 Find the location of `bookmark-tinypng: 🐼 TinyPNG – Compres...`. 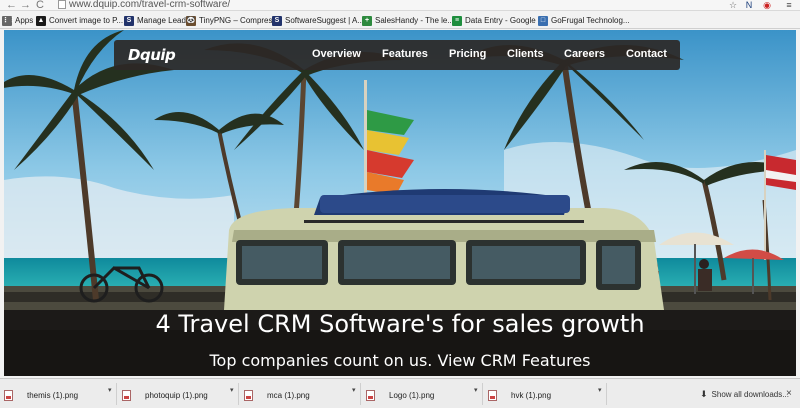

bookmark-tinypng: 🐼 TinyPNG – Compres... is located at coordinates (232, 20).